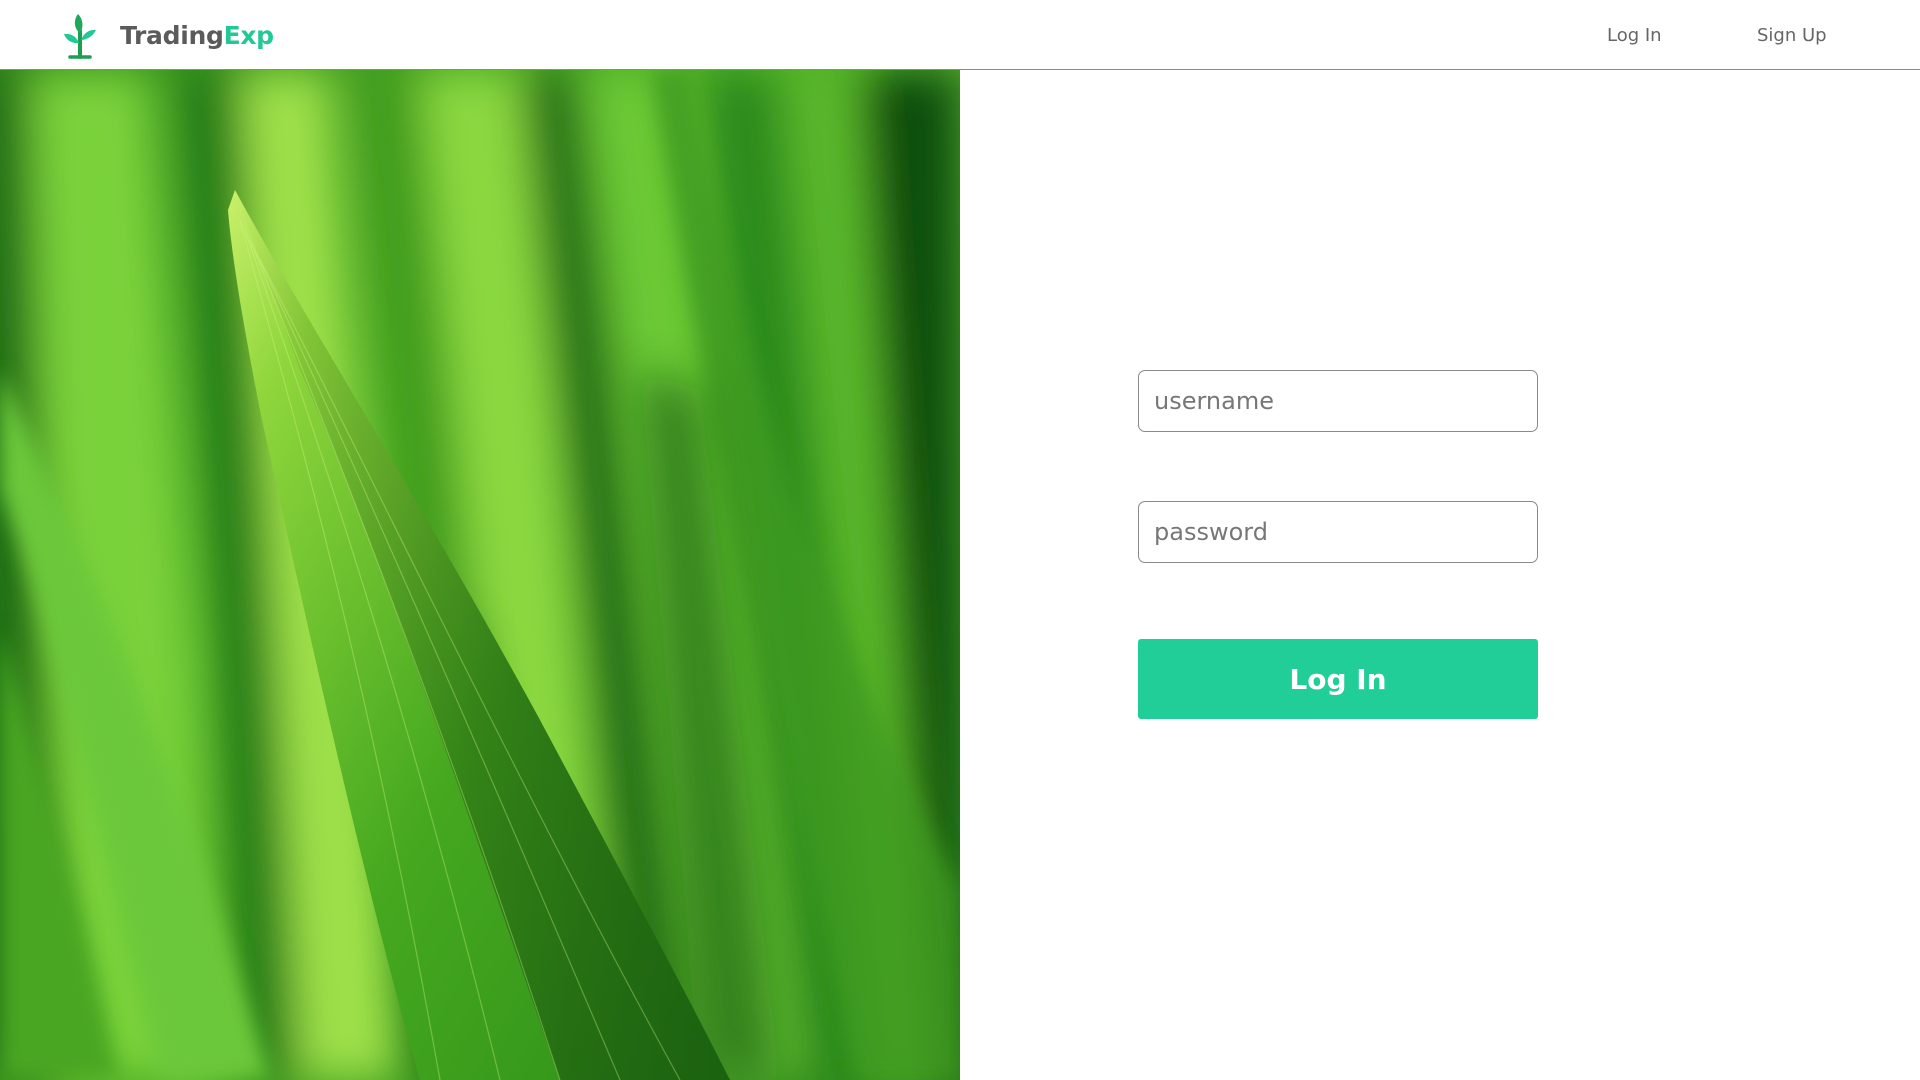 Image resolution: width=1920 pixels, height=1080 pixels. What do you see at coordinates (1792, 36) in the screenshot?
I see `nav-signup-link: Sign Up` at bounding box center [1792, 36].